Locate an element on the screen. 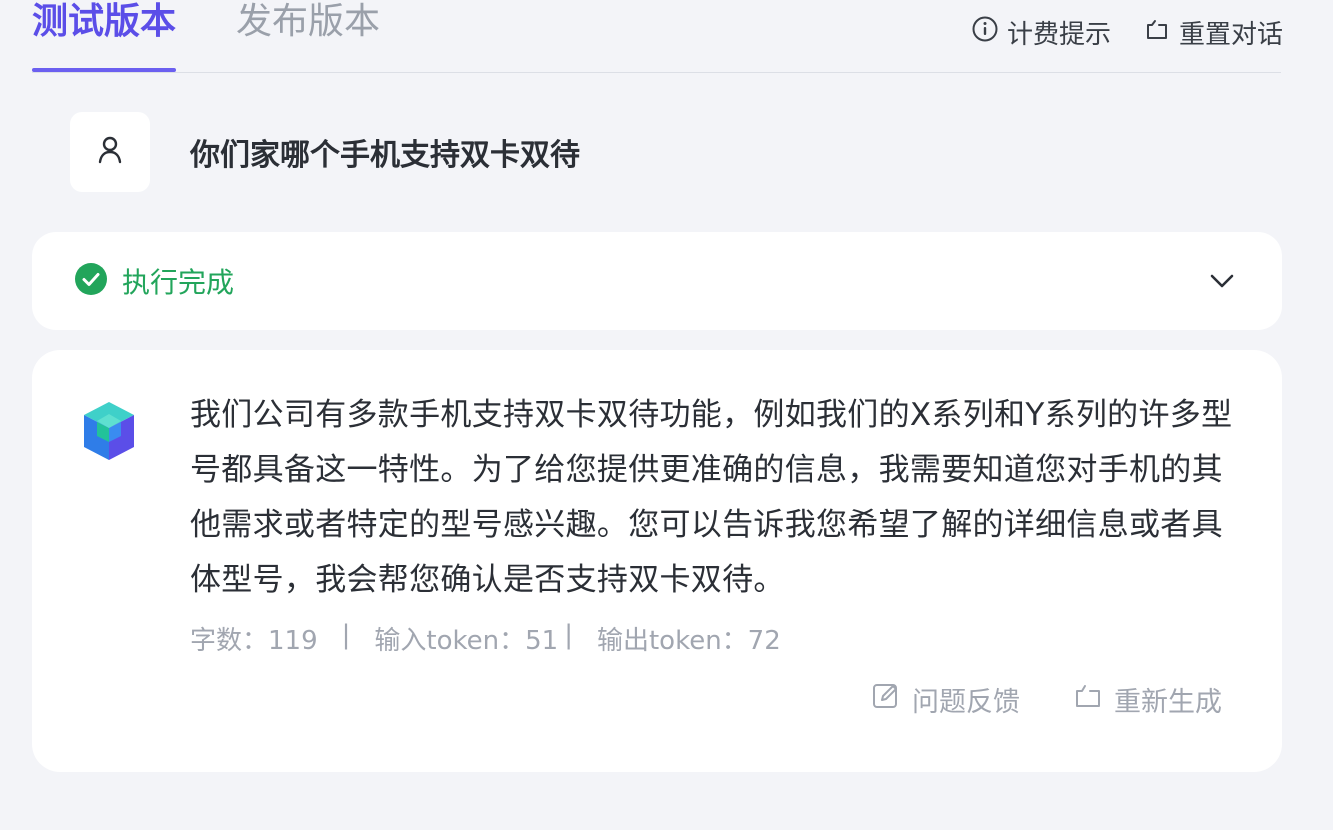 Image resolution: width=1333 pixels, height=830 pixels. input-token-count: 输入token：51 is located at coordinates (466, 641).